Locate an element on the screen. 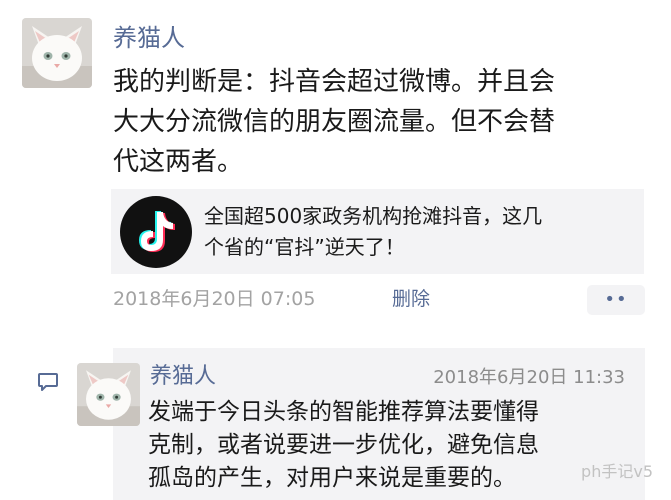 The height and width of the screenshot is (500, 671). post-text-line: 我的判断是：抖音会超过微博。并且会 is located at coordinates (334, 82).